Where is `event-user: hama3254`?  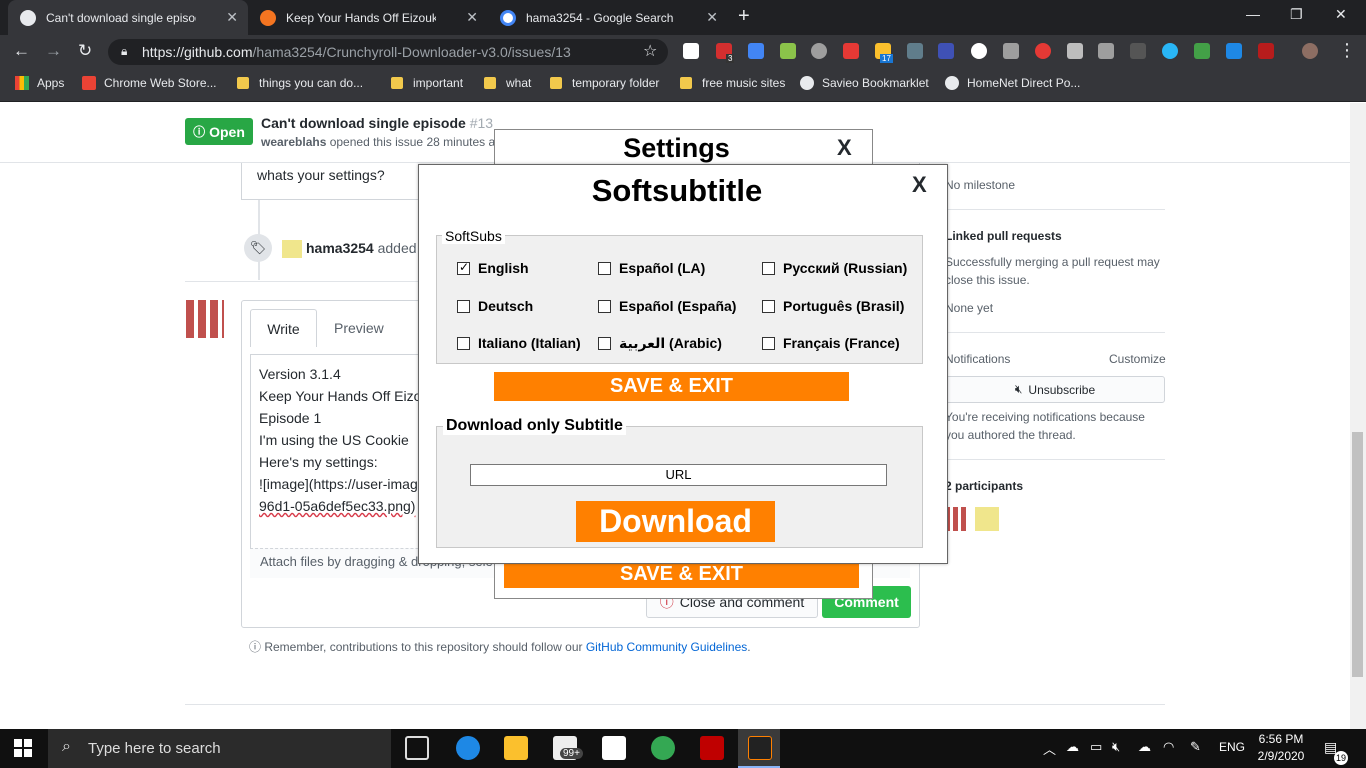
event-user: hama3254 is located at coordinates (340, 248).